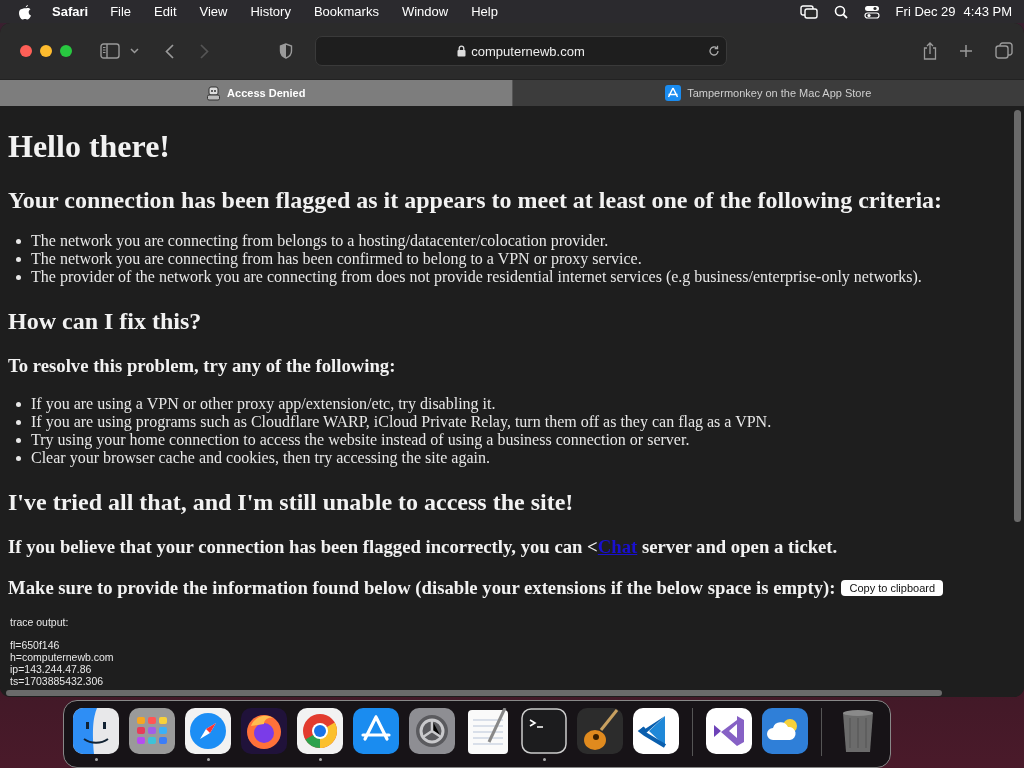  I want to click on list-item-text: The network you are connecting from belongs to a hosting/datacenter/colocation provider., so click(320, 241).